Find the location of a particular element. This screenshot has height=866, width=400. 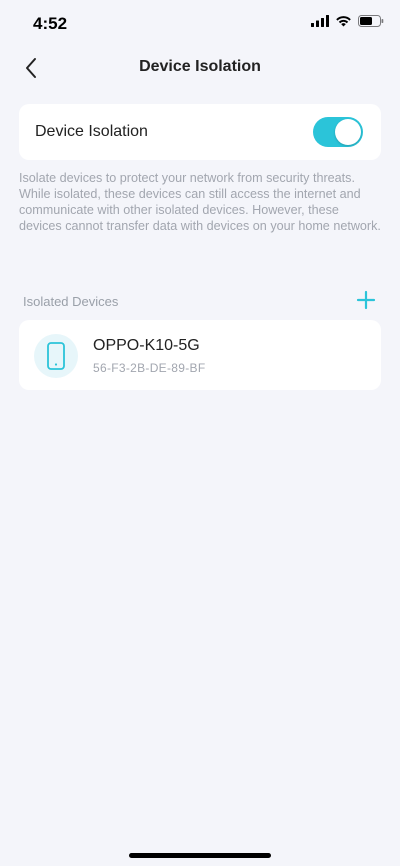

wifi-icon is located at coordinates (343, 21).